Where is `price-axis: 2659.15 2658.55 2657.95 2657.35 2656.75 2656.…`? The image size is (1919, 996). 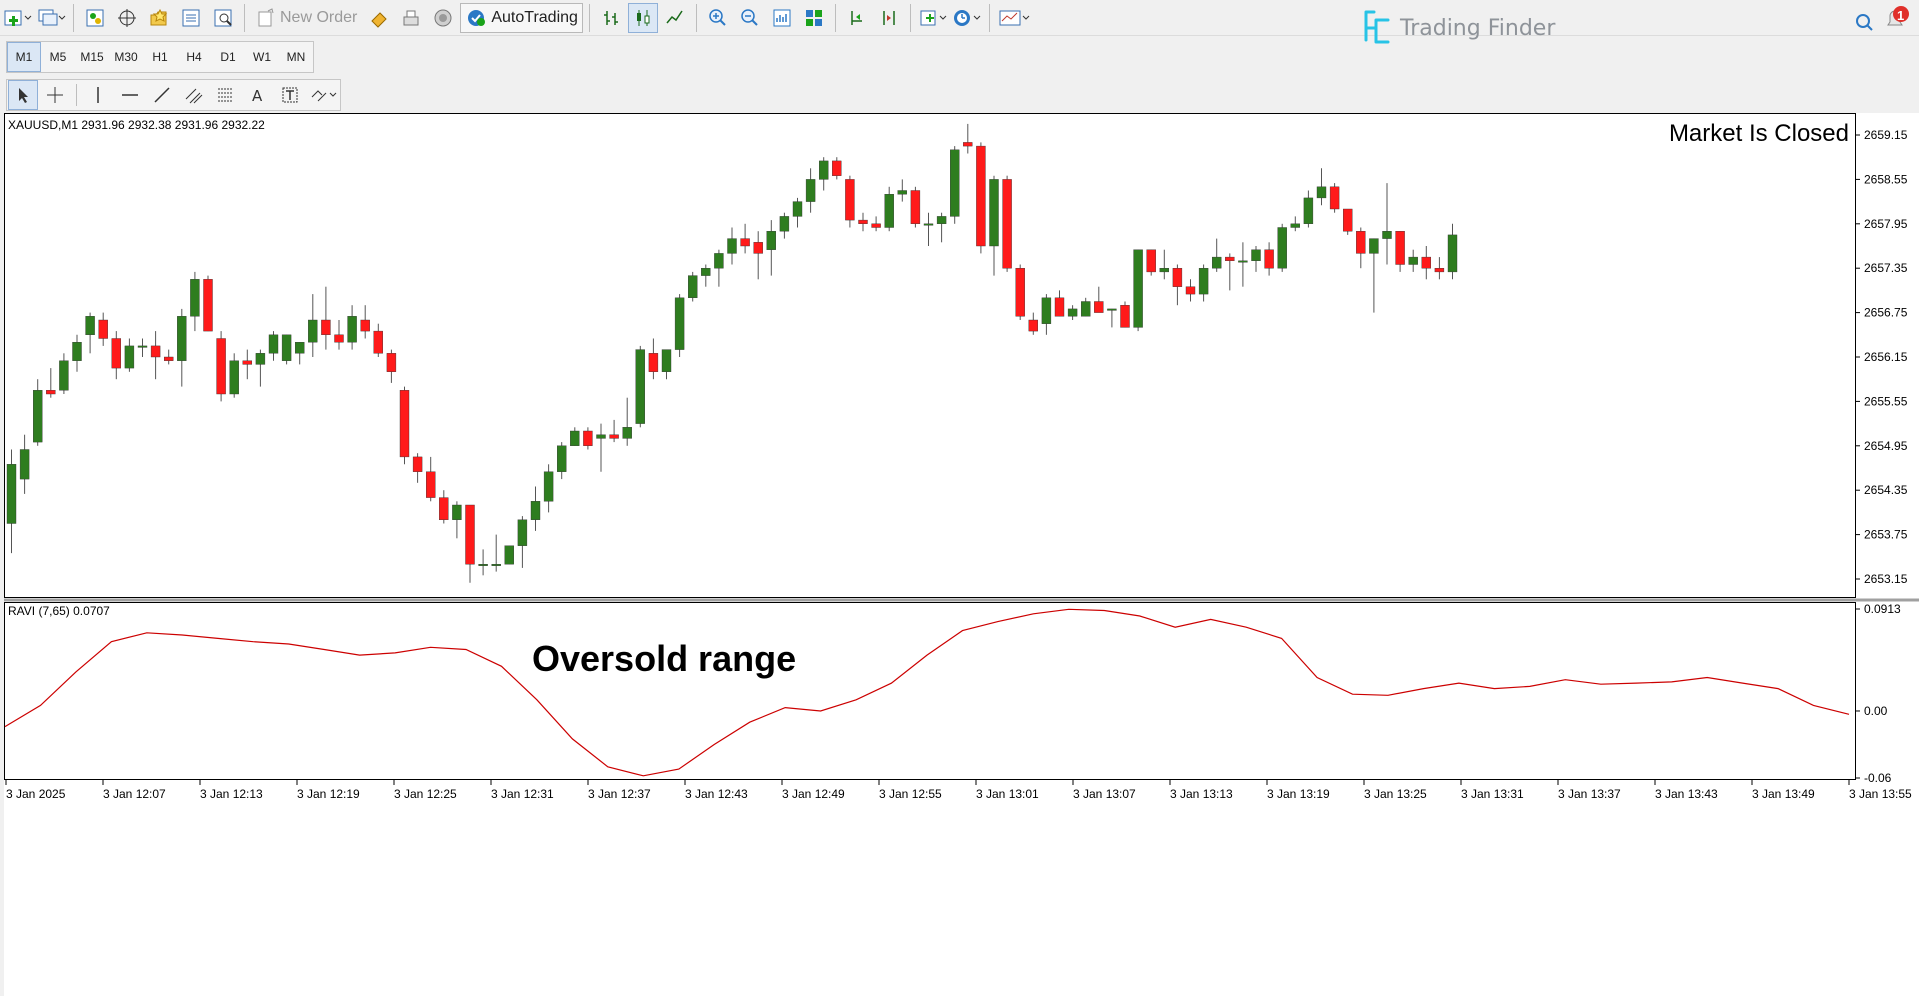
price-axis: 2659.15 2658.55 2657.95 2657.35 2656.75 2656.… is located at coordinates (1881, 357).